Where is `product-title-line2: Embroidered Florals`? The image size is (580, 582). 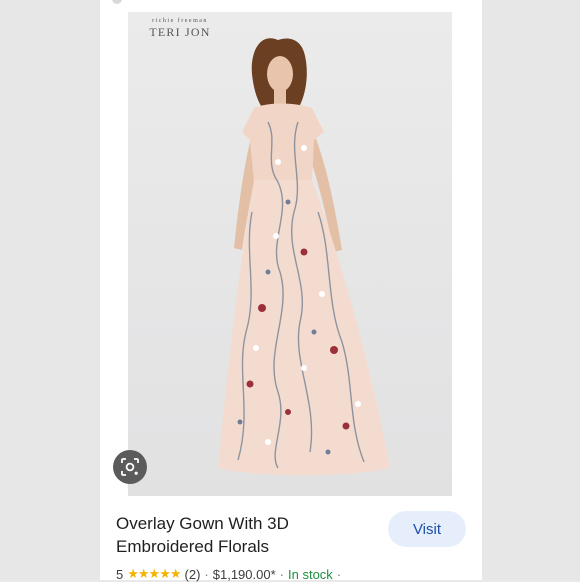
product-title-line2: Embroidered Florals is located at coordinates (193, 546).